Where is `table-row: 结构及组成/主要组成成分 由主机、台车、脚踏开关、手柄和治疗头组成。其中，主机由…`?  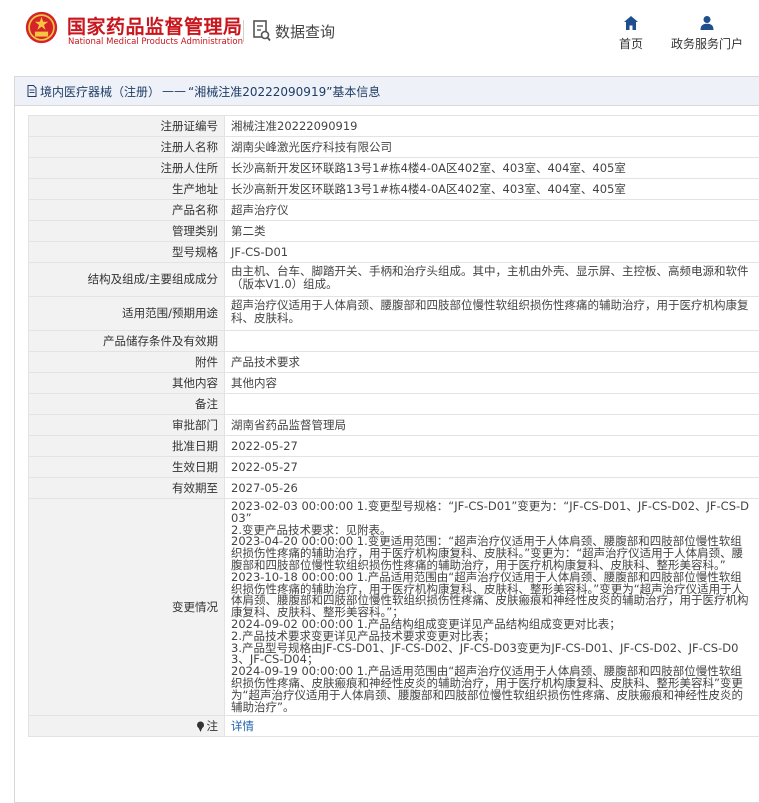 table-row: 结构及组成/主要组成成分 由主机、台车、脚踏开关、手柄和治疗头组成。其中，主机由… is located at coordinates (393, 279).